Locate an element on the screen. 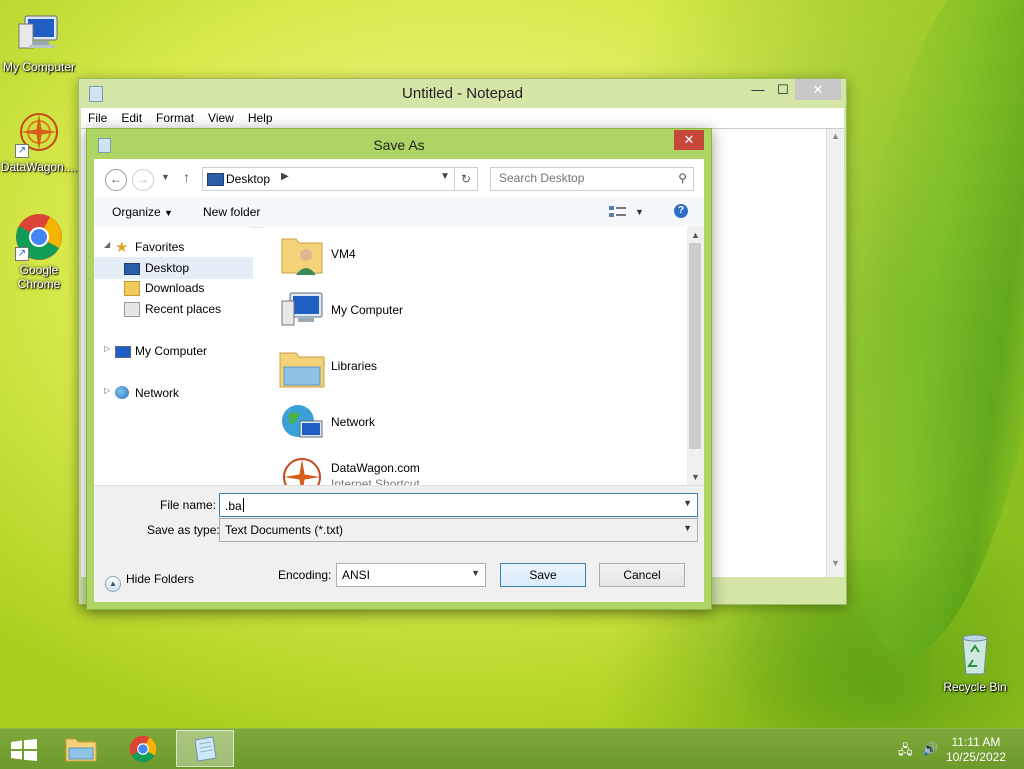 The width and height of the screenshot is (1024, 769). expand-collapse-icon: ◢ is located at coordinates (107, 244).